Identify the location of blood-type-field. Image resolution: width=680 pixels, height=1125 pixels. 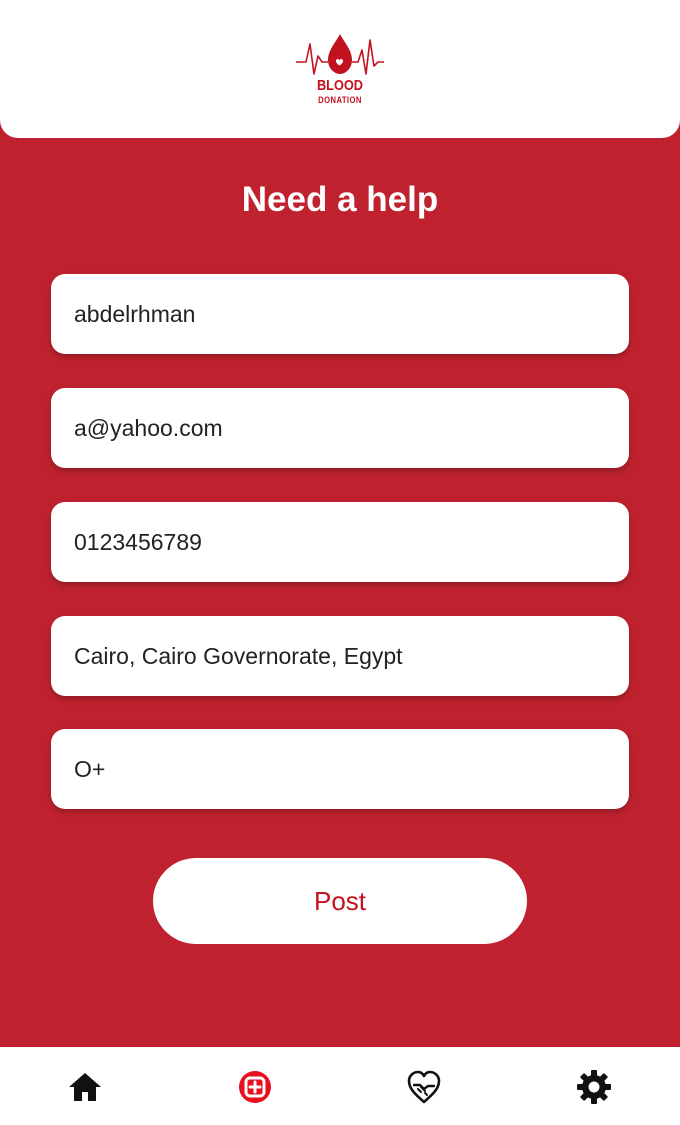
(340, 769).